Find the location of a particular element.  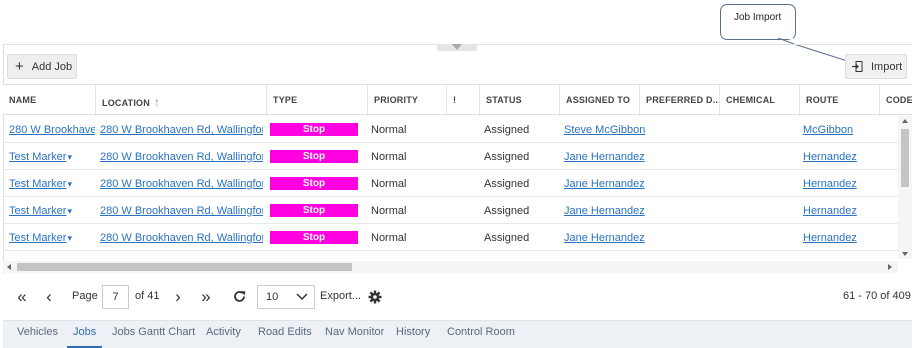

page-label: Page is located at coordinates (85, 296).